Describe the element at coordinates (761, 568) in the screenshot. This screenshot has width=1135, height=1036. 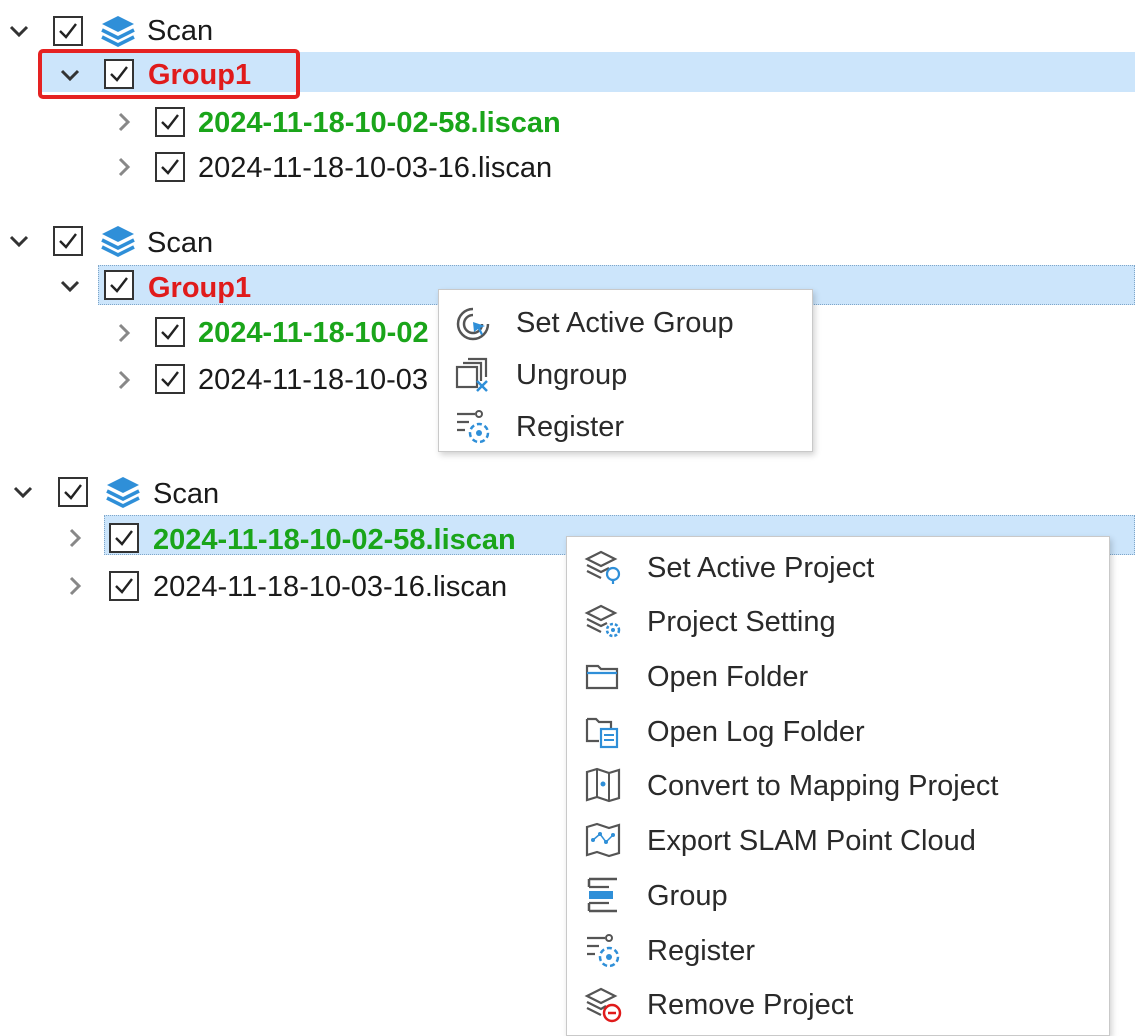
I see `menu-item-label: Set Active Project` at that location.